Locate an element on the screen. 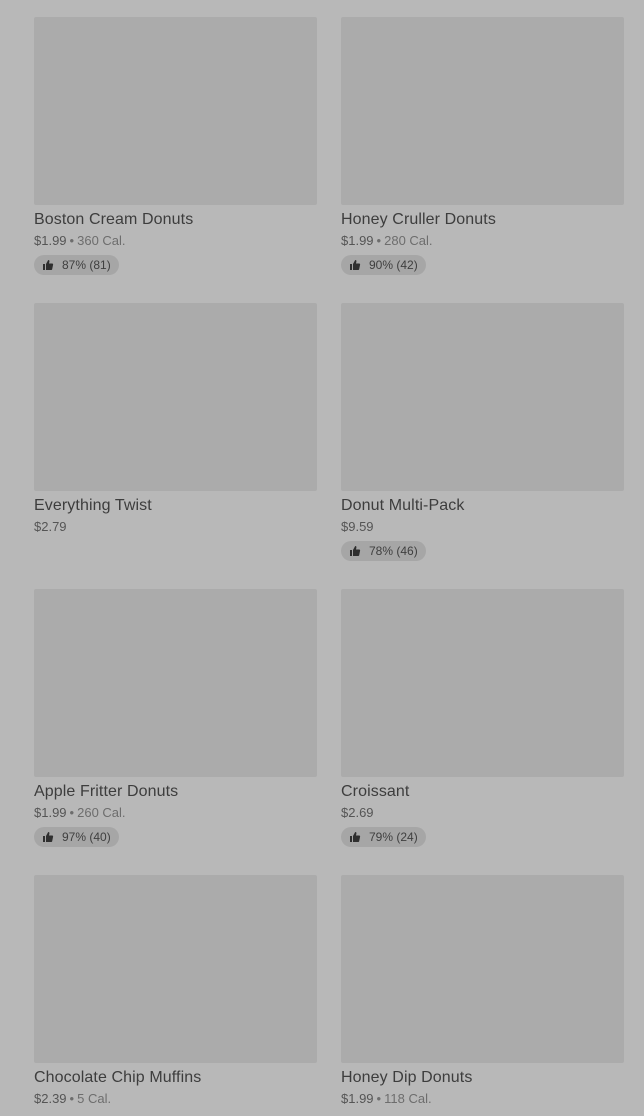 The image size is (644, 1116). product-meta: $2.79 is located at coordinates (175, 527).